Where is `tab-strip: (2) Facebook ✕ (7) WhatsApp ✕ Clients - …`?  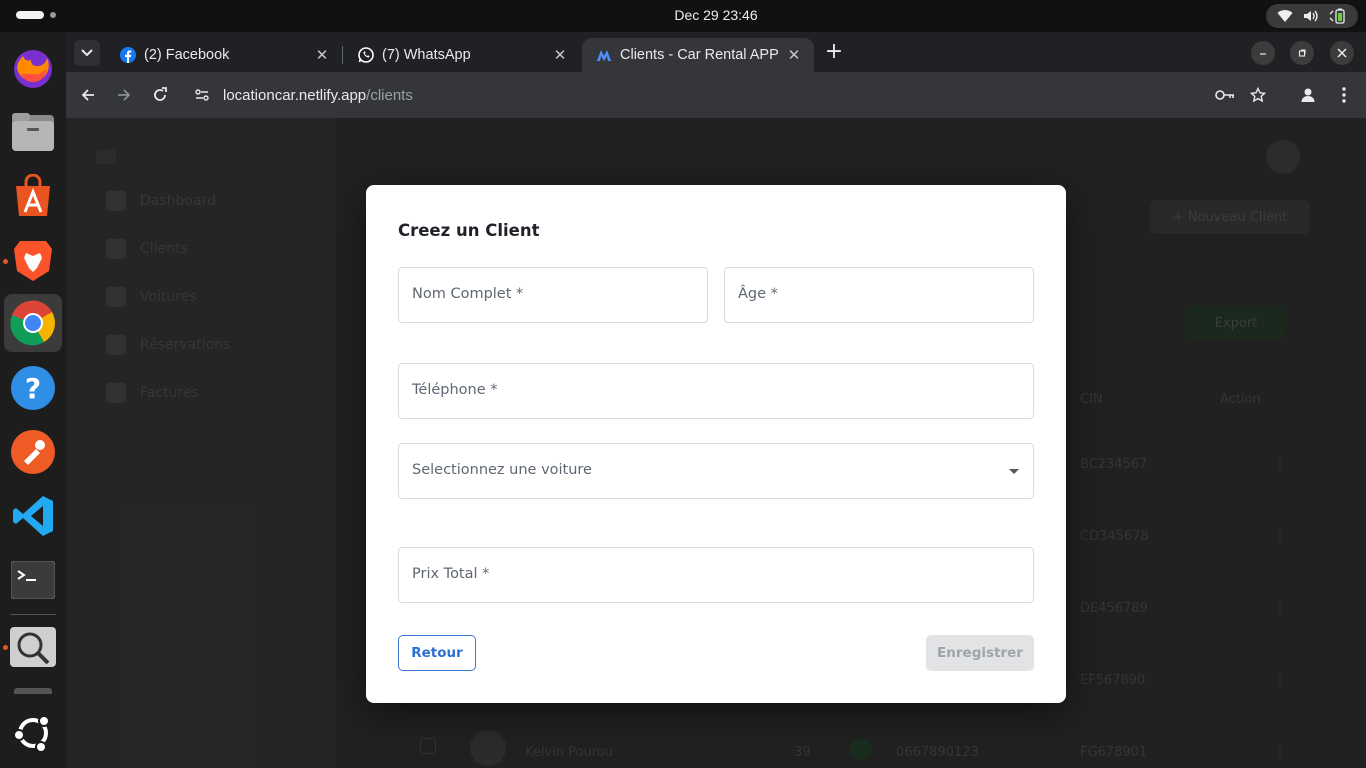
tab-strip: (2) Facebook ✕ (7) WhatsApp ✕ Clients - … is located at coordinates (716, 52).